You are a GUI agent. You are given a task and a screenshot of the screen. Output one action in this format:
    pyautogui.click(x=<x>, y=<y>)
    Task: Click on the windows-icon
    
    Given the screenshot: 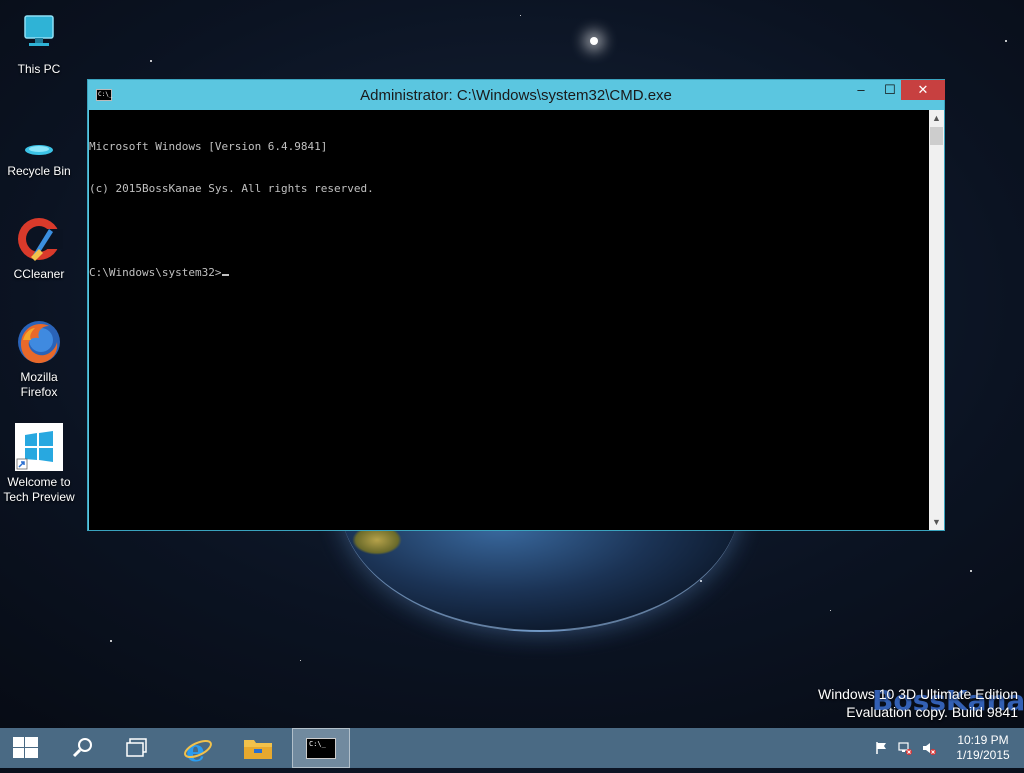 What is the action you would take?
    pyautogui.click(x=39, y=447)
    